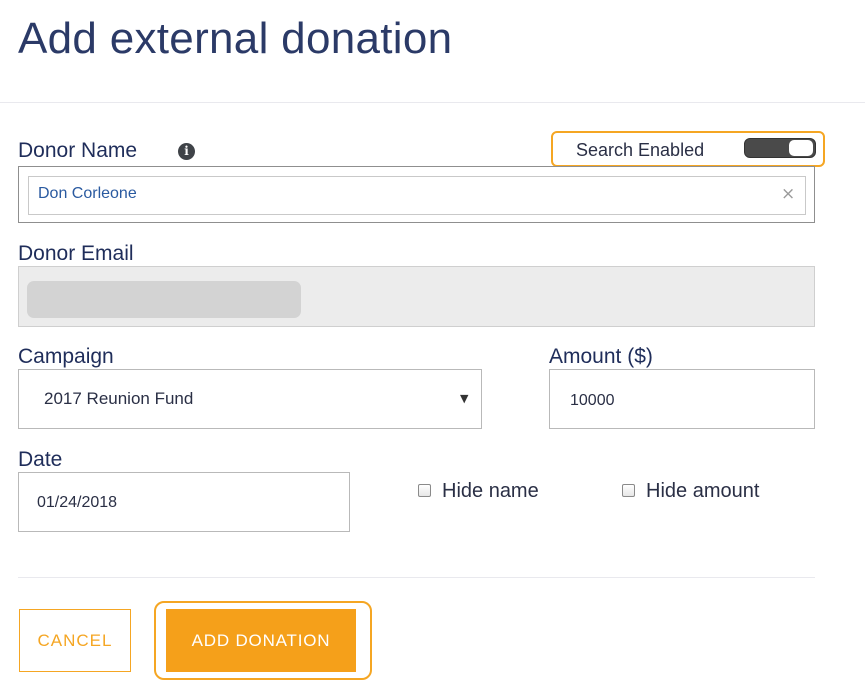 Image resolution: width=865 pixels, height=700 pixels. What do you see at coordinates (788, 194) in the screenshot?
I see `close-icon: ×` at bounding box center [788, 194].